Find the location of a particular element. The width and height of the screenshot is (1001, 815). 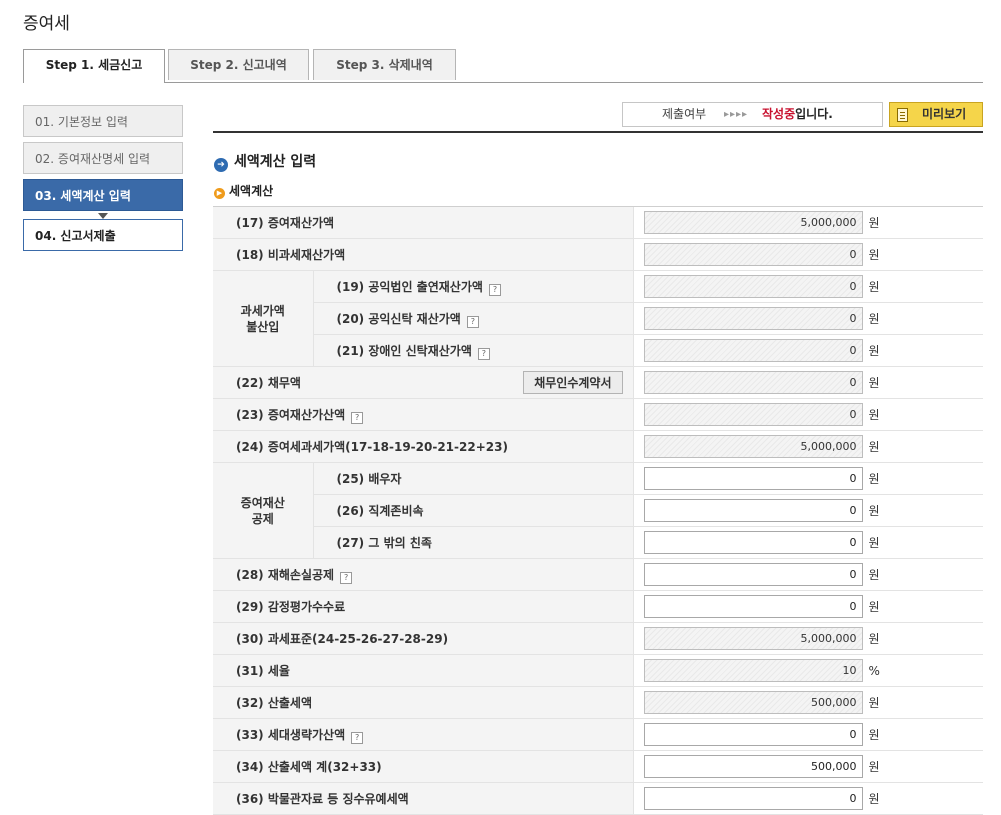

table-row: (27) 그 밖의 친족 원 is located at coordinates (598, 542).